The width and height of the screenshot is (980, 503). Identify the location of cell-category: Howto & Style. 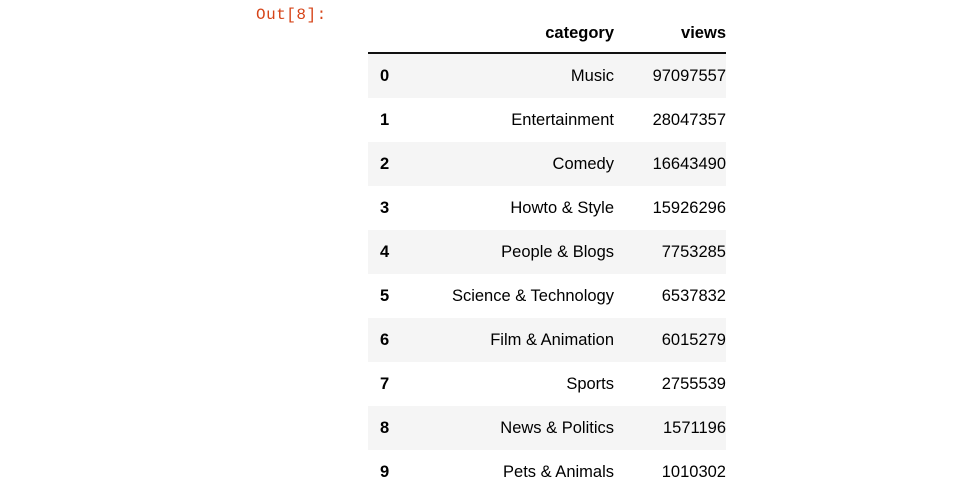
(562, 207).